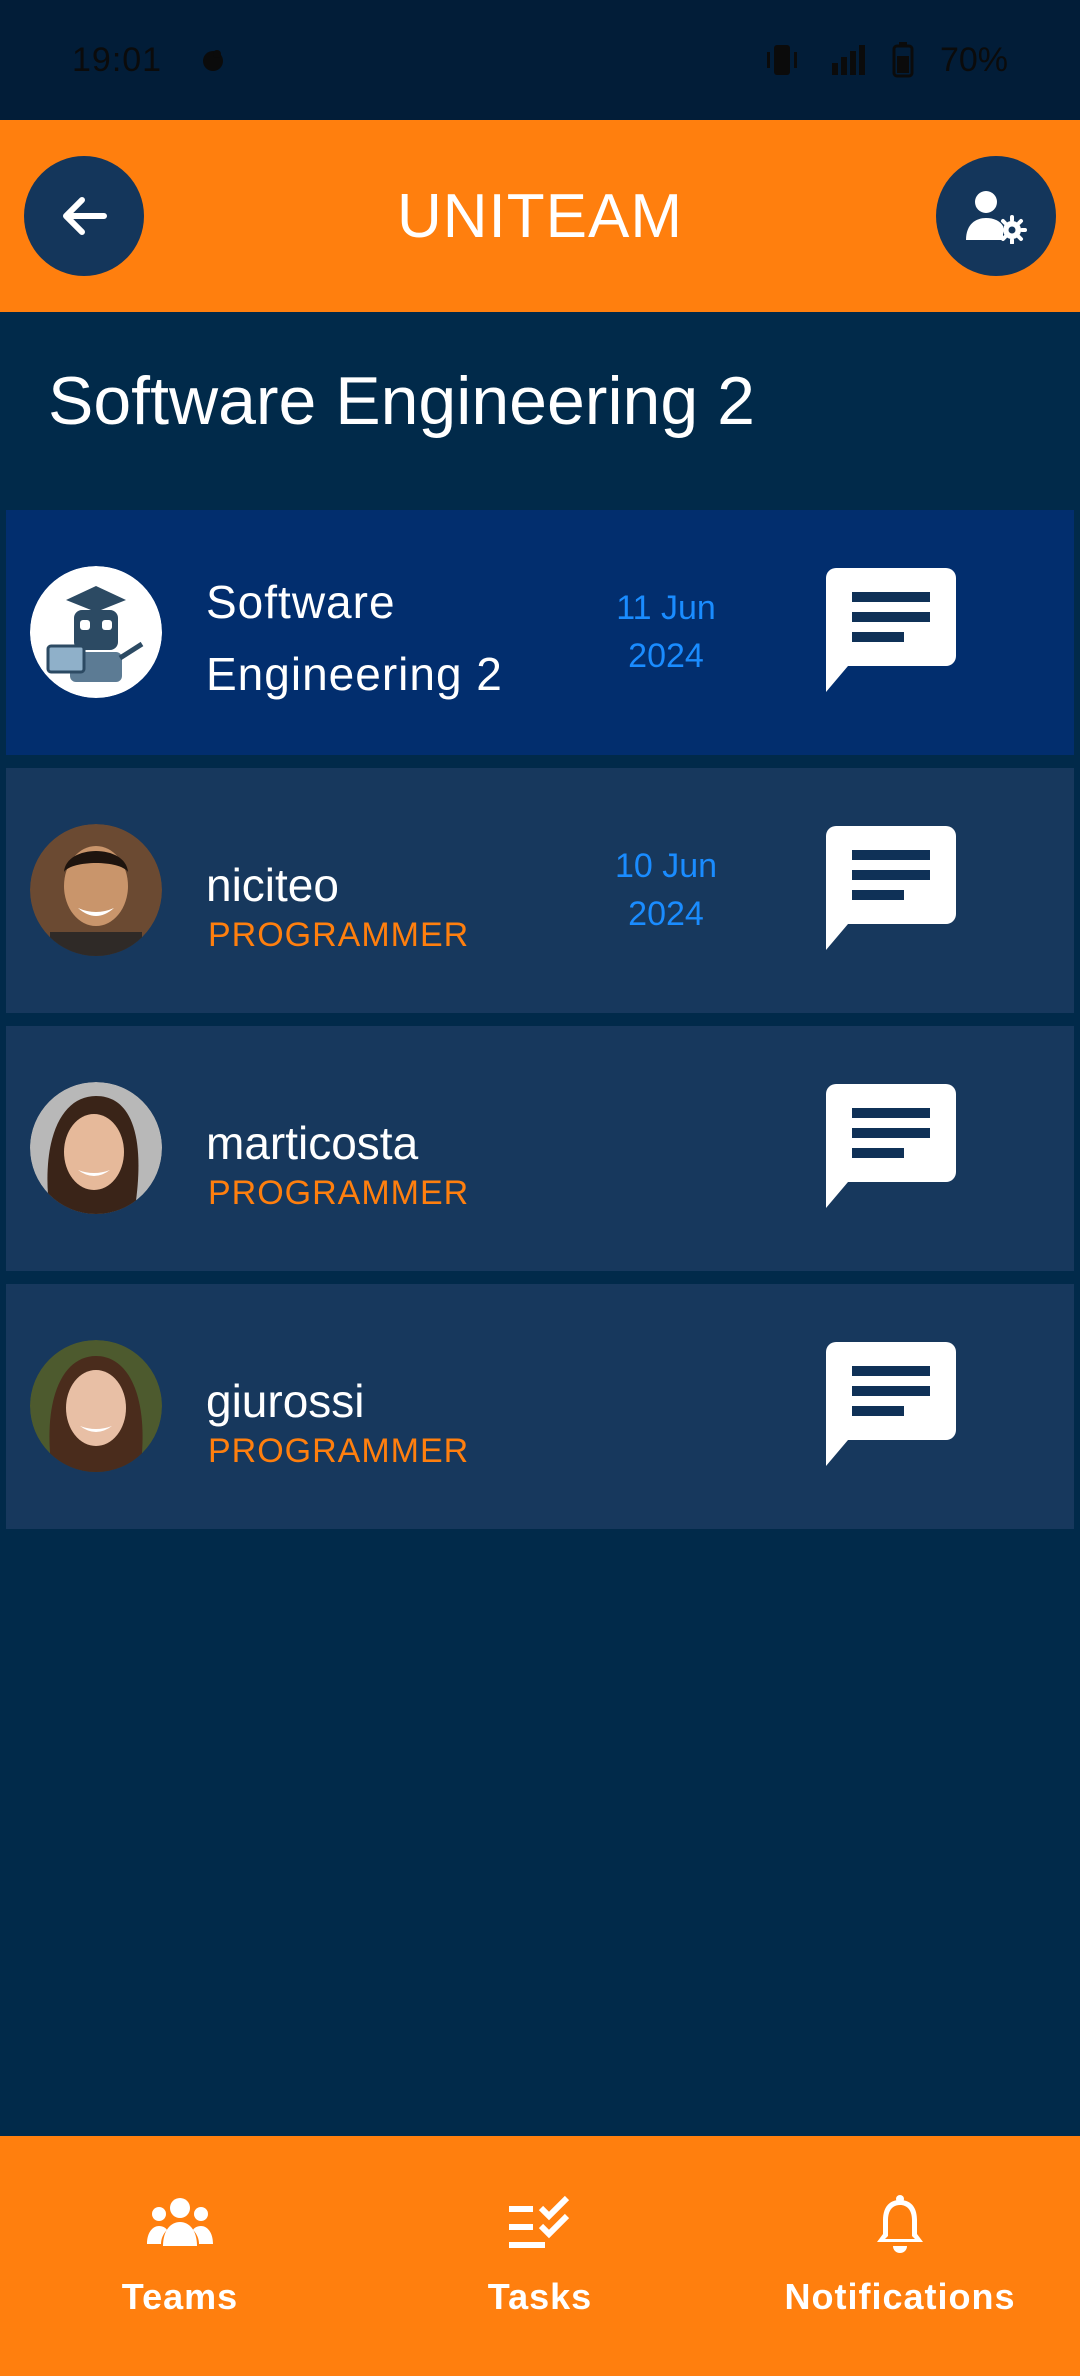  Describe the element at coordinates (540, 890) in the screenshot. I see `list-item-member: niciteo PROGRAMMER 10 Jun 2024` at that location.